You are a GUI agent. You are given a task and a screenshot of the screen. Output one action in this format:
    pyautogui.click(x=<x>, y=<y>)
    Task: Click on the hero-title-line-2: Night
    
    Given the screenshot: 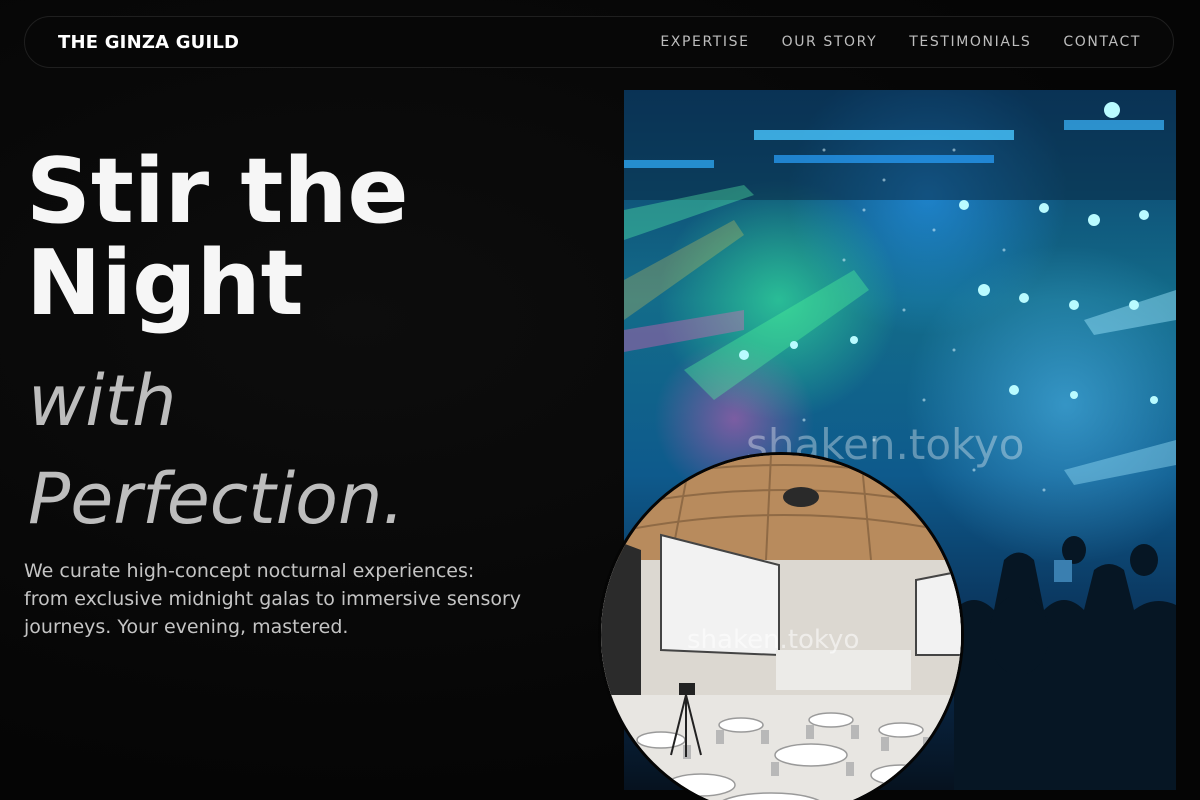 What is the action you would take?
    pyautogui.click(x=165, y=283)
    